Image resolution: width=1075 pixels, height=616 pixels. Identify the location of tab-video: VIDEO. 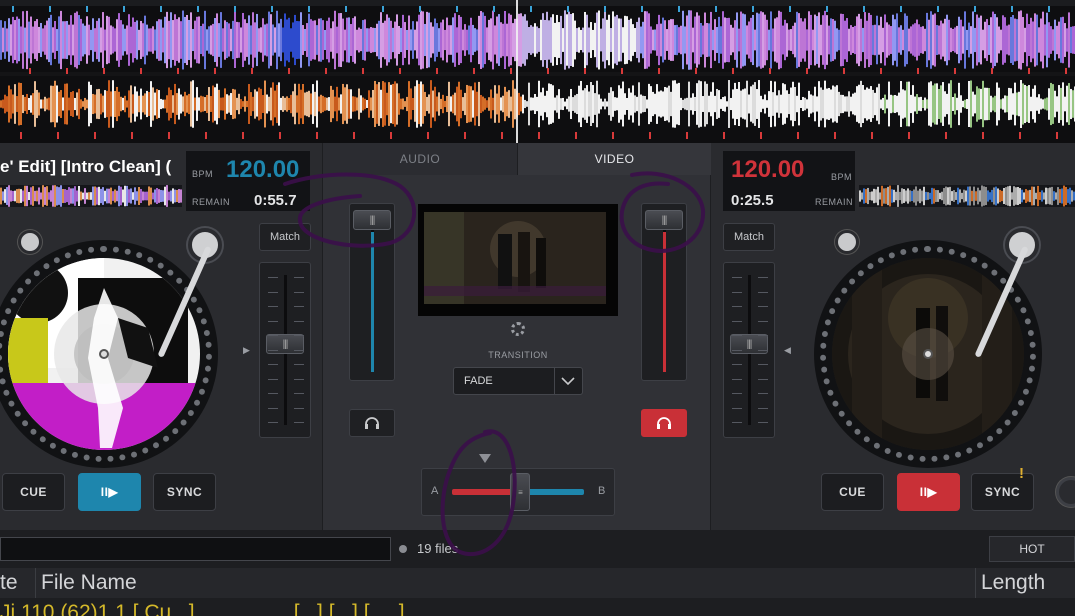
(614, 159).